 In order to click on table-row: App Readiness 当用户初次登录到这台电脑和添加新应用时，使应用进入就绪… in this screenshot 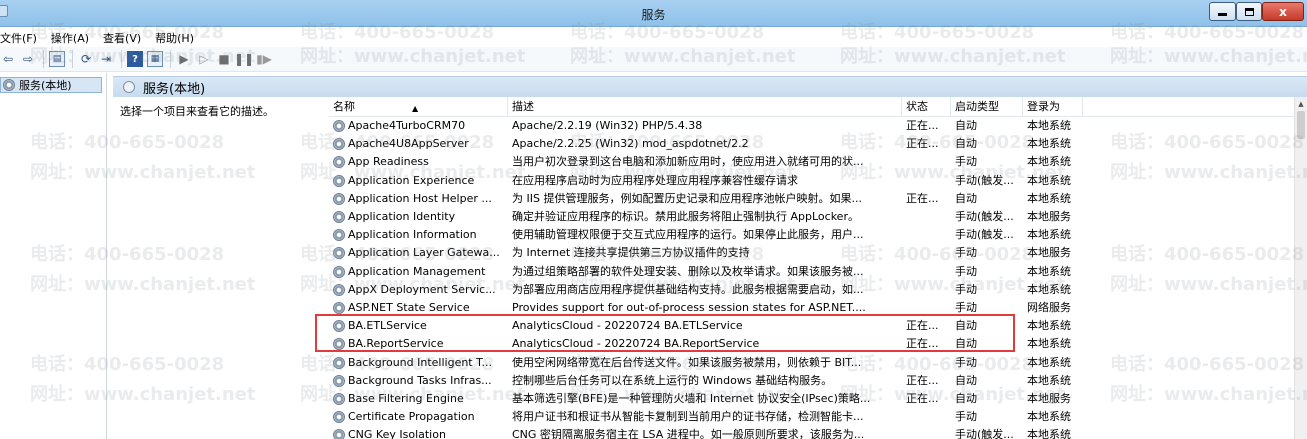, I will do `click(811, 162)`.